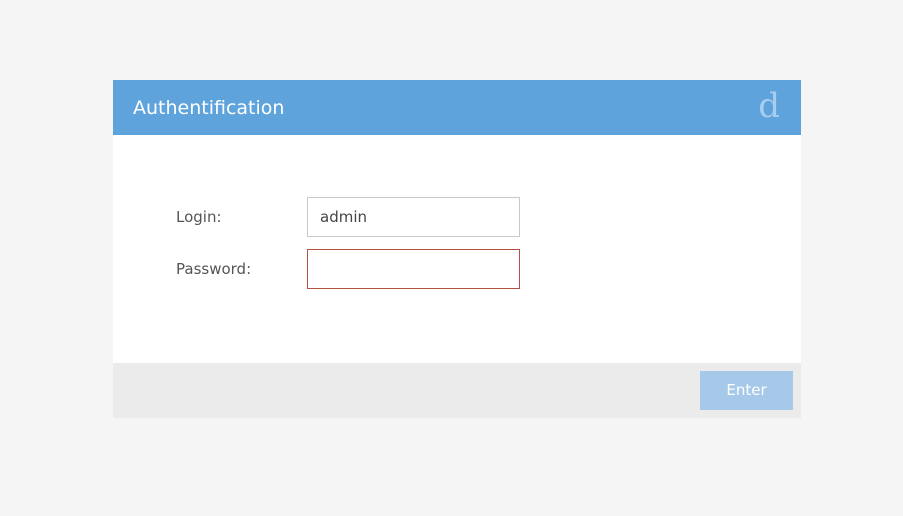  Describe the element at coordinates (413, 217) in the screenshot. I see `login-input` at that location.